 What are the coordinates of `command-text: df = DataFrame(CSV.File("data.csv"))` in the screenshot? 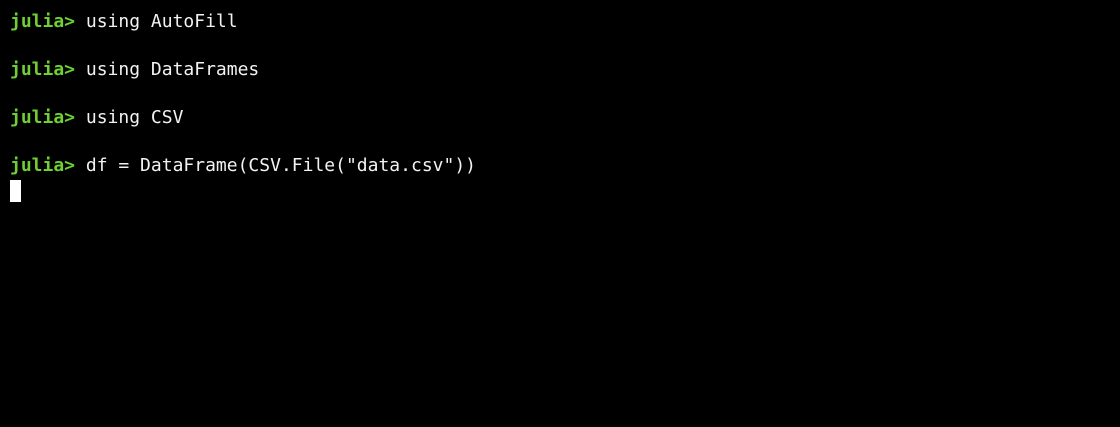 It's located at (281, 165).